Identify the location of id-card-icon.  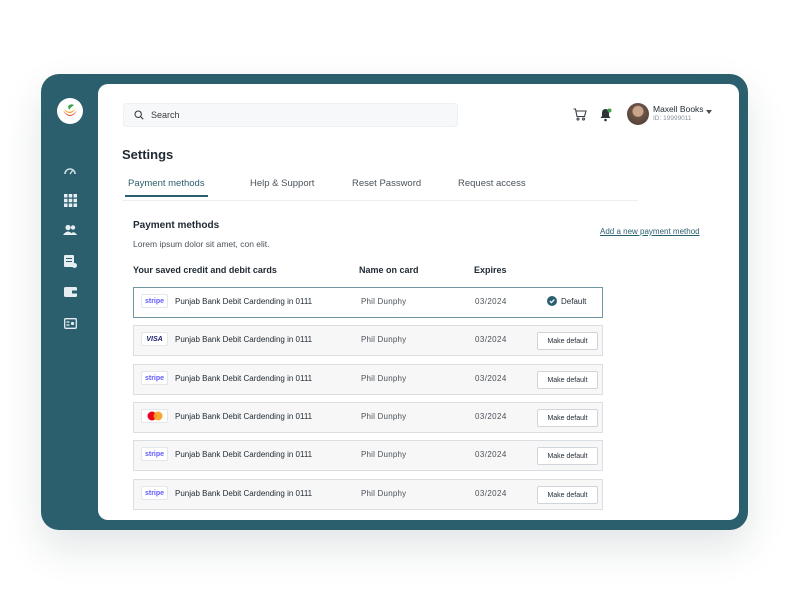
(70, 323).